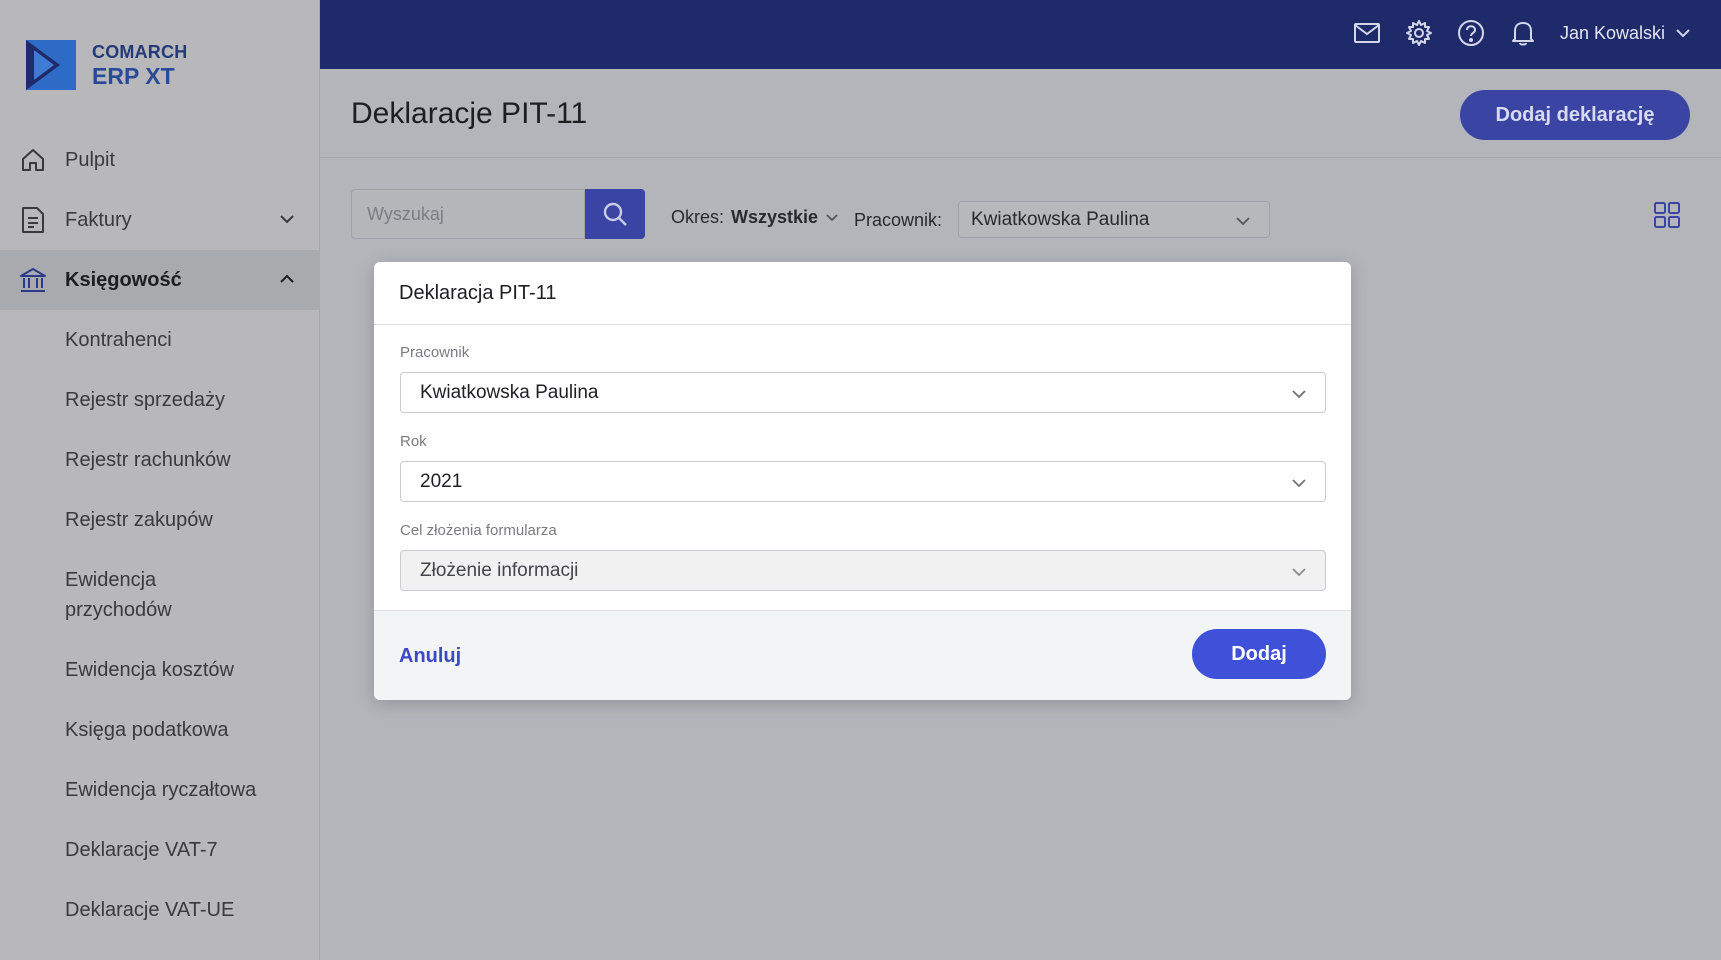 This screenshot has width=1721, height=960. What do you see at coordinates (430, 656) in the screenshot?
I see `cancel-button: Anuluj` at bounding box center [430, 656].